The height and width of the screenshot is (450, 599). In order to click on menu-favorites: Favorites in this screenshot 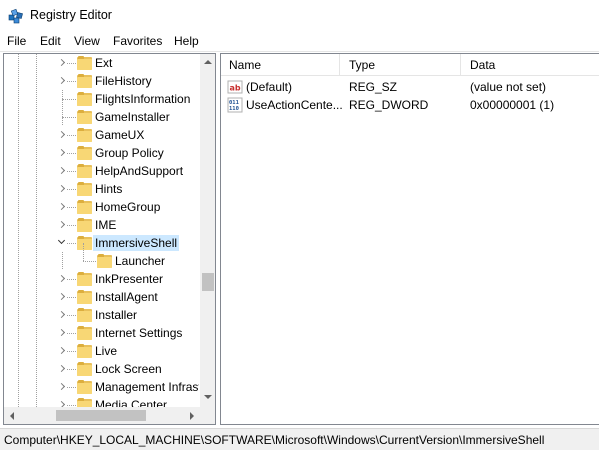, I will do `click(137, 41)`.